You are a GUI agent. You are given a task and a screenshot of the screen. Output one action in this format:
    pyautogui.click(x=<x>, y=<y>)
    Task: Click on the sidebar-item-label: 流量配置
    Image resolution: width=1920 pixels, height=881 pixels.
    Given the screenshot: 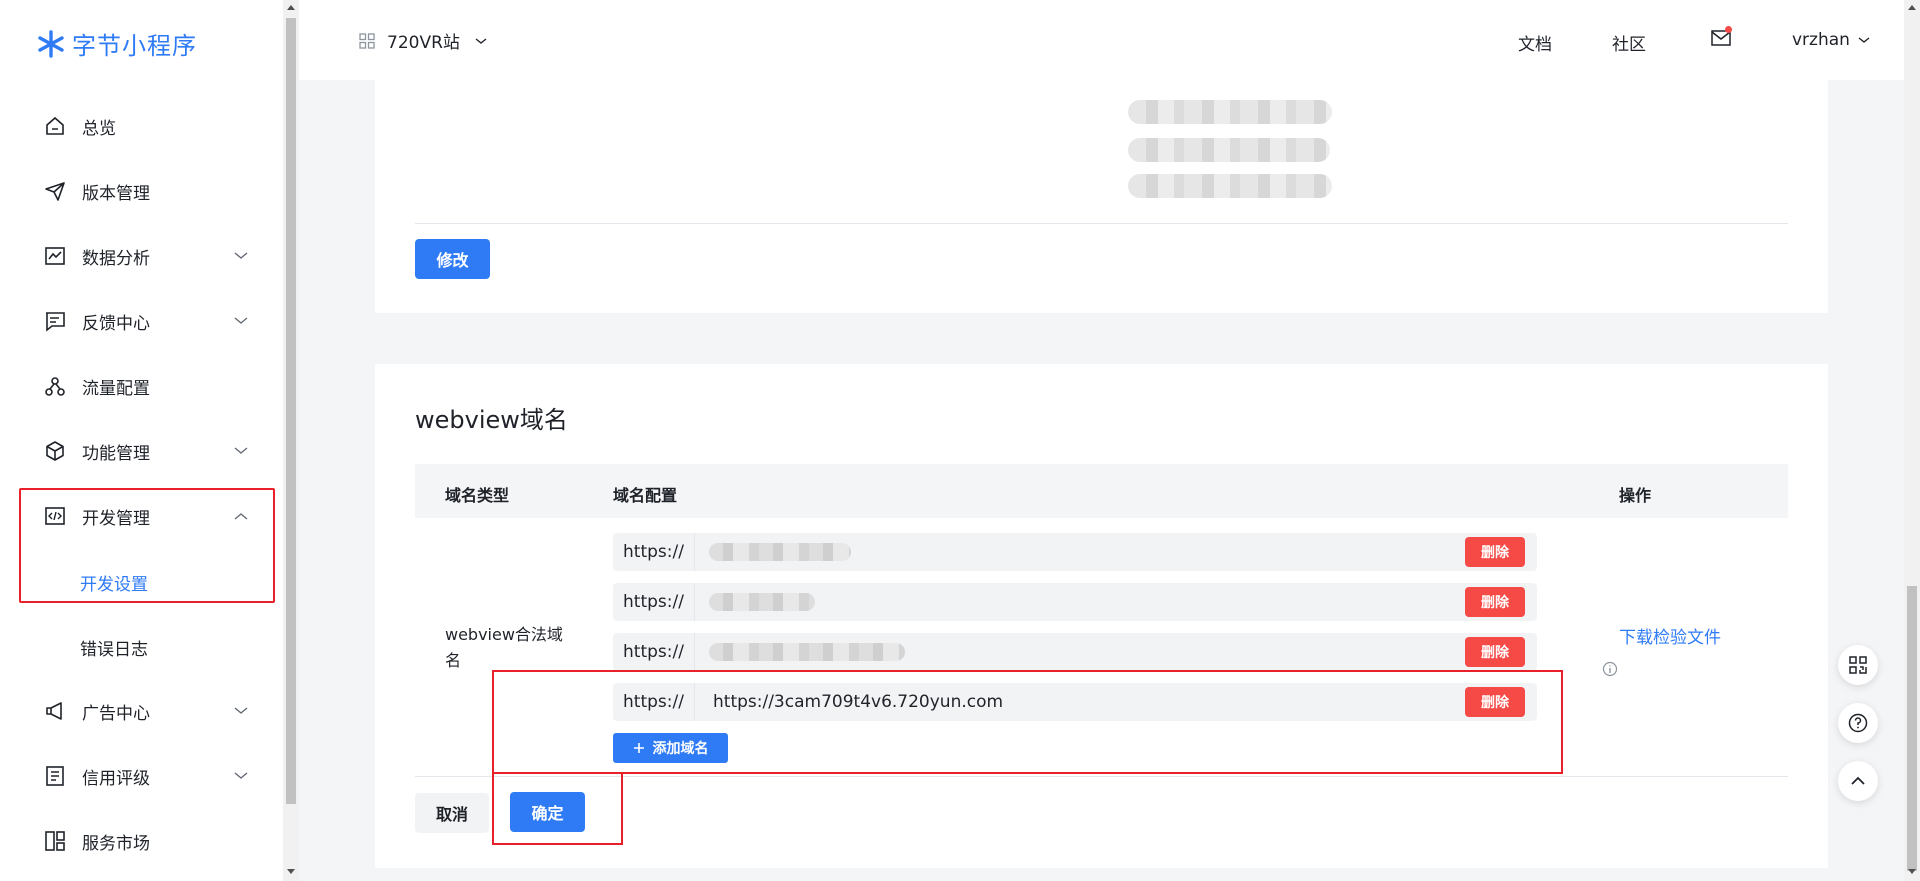 What is the action you would take?
    pyautogui.click(x=116, y=388)
    